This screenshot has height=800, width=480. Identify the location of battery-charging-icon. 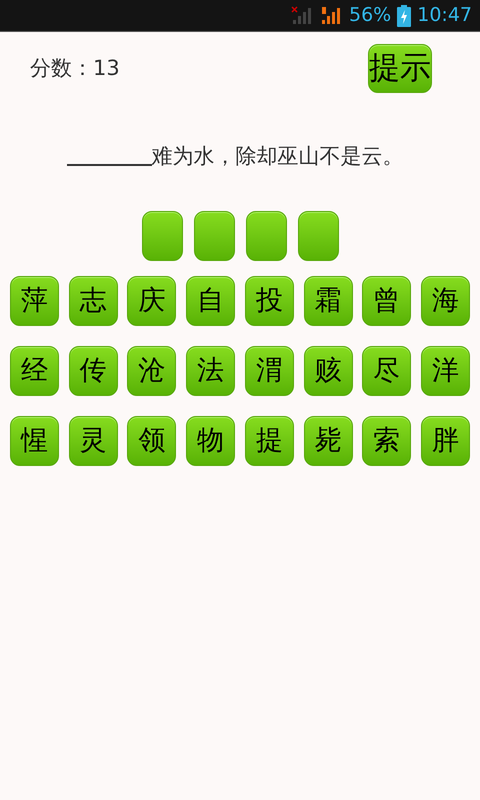
(404, 15).